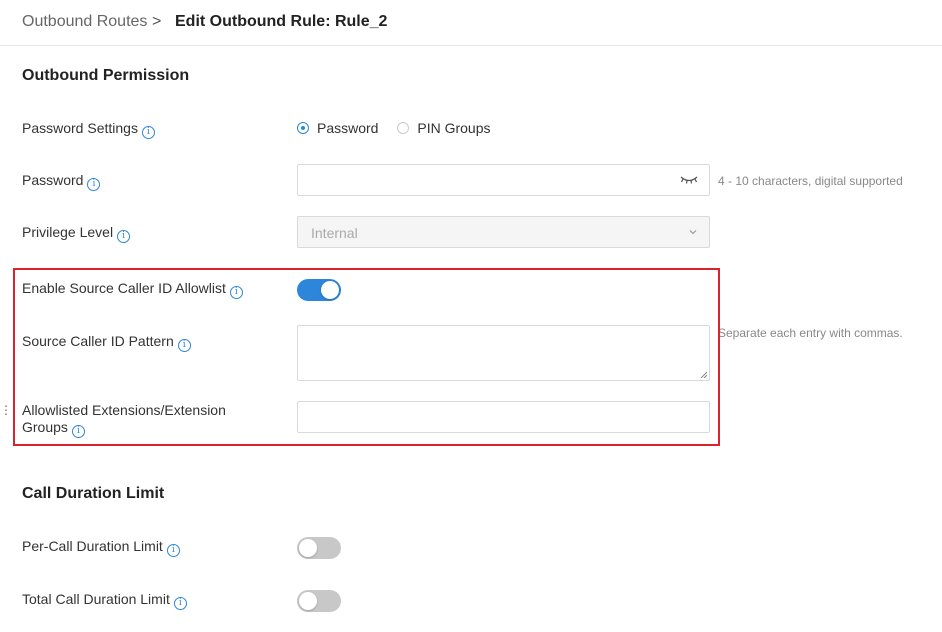 Image resolution: width=942 pixels, height=632 pixels. What do you see at coordinates (503, 180) in the screenshot?
I see `password-input` at bounding box center [503, 180].